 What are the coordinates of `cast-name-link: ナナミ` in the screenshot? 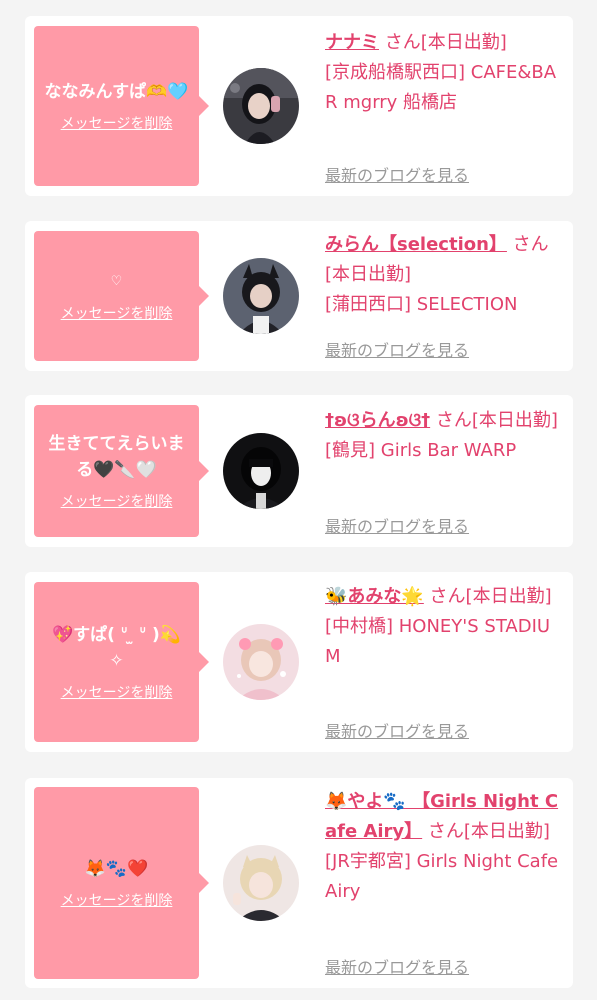 It's located at (352, 42).